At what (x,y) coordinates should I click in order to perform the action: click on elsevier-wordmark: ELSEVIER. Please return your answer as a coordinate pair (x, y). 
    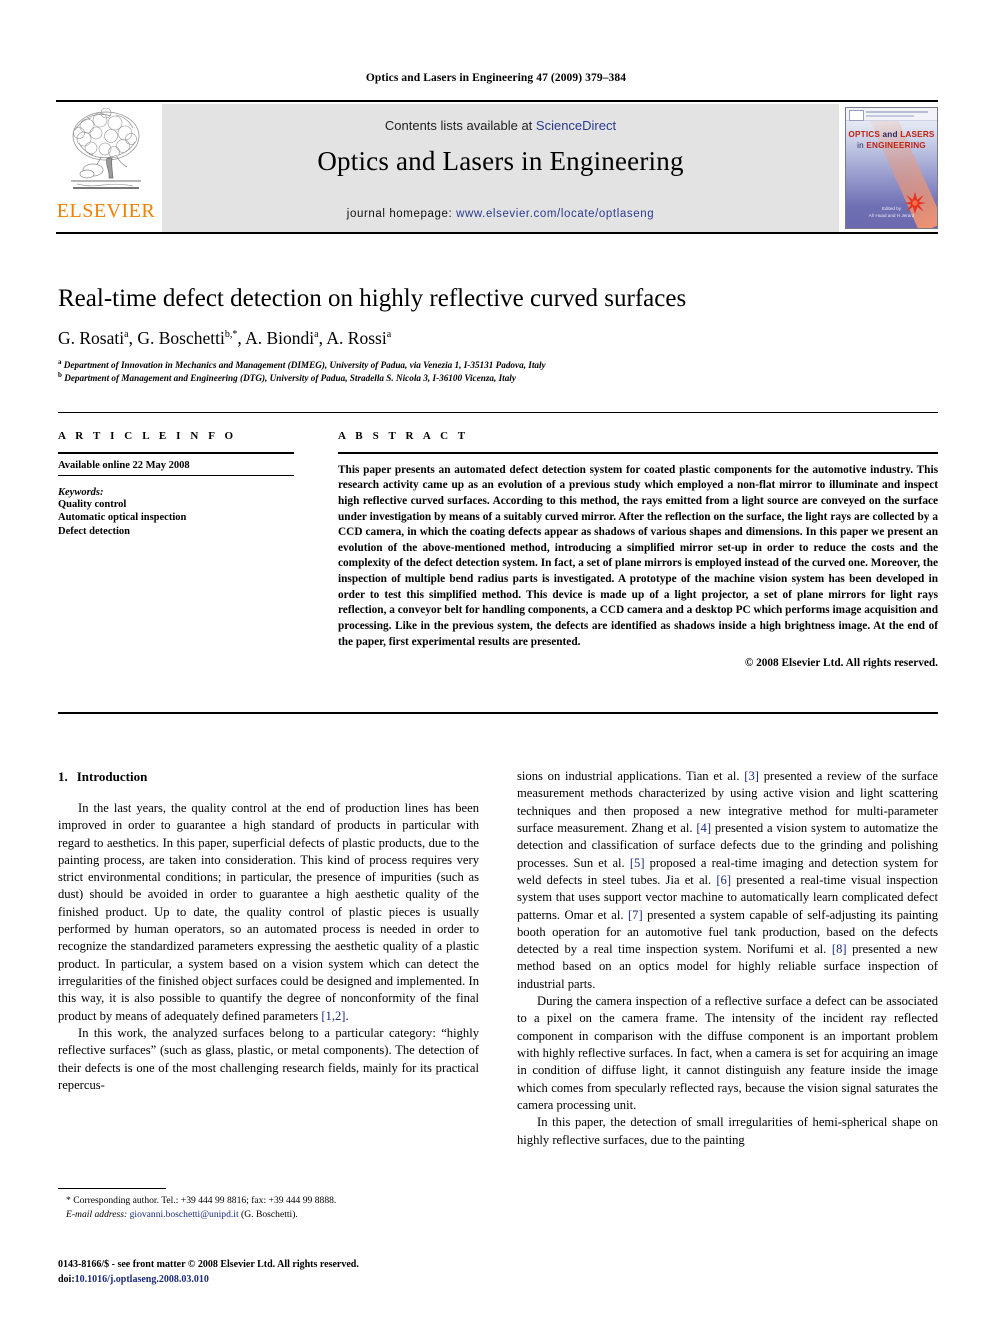
    Looking at the image, I should click on (106, 211).